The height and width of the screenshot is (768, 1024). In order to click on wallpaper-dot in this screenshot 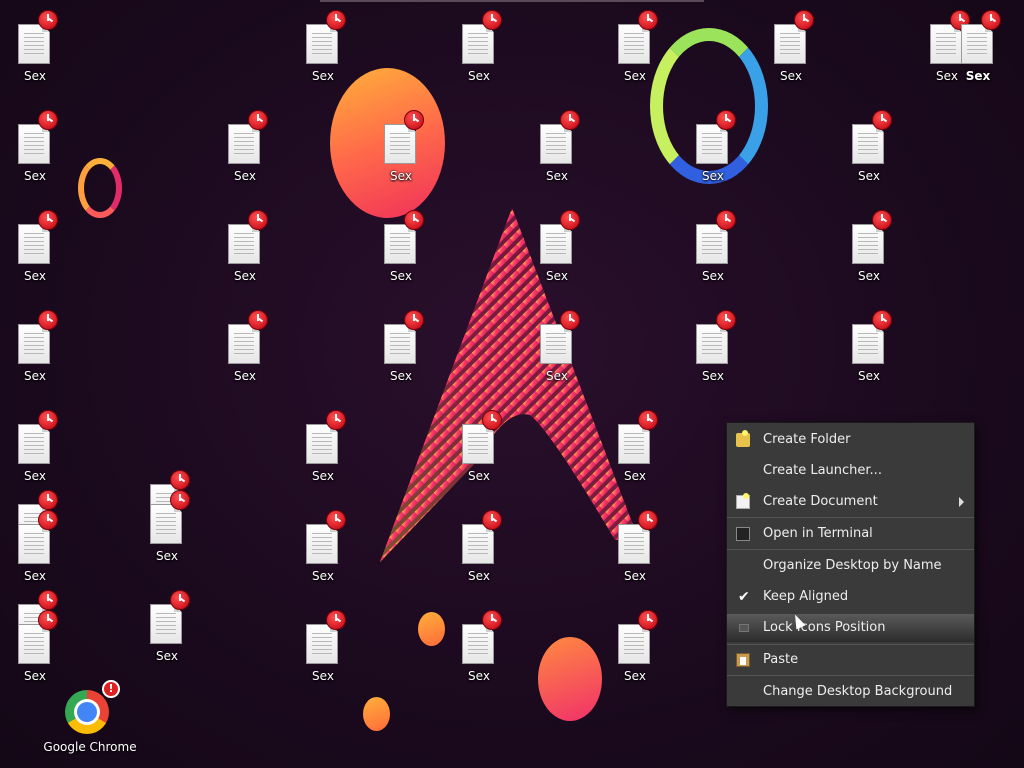, I will do `click(431, 629)`.